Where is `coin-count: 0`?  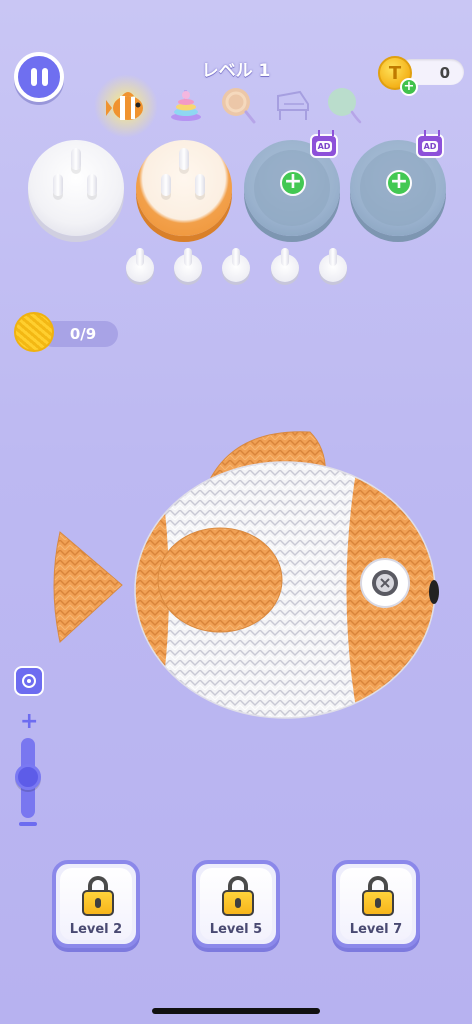 coin-count: 0 is located at coordinates (444, 73).